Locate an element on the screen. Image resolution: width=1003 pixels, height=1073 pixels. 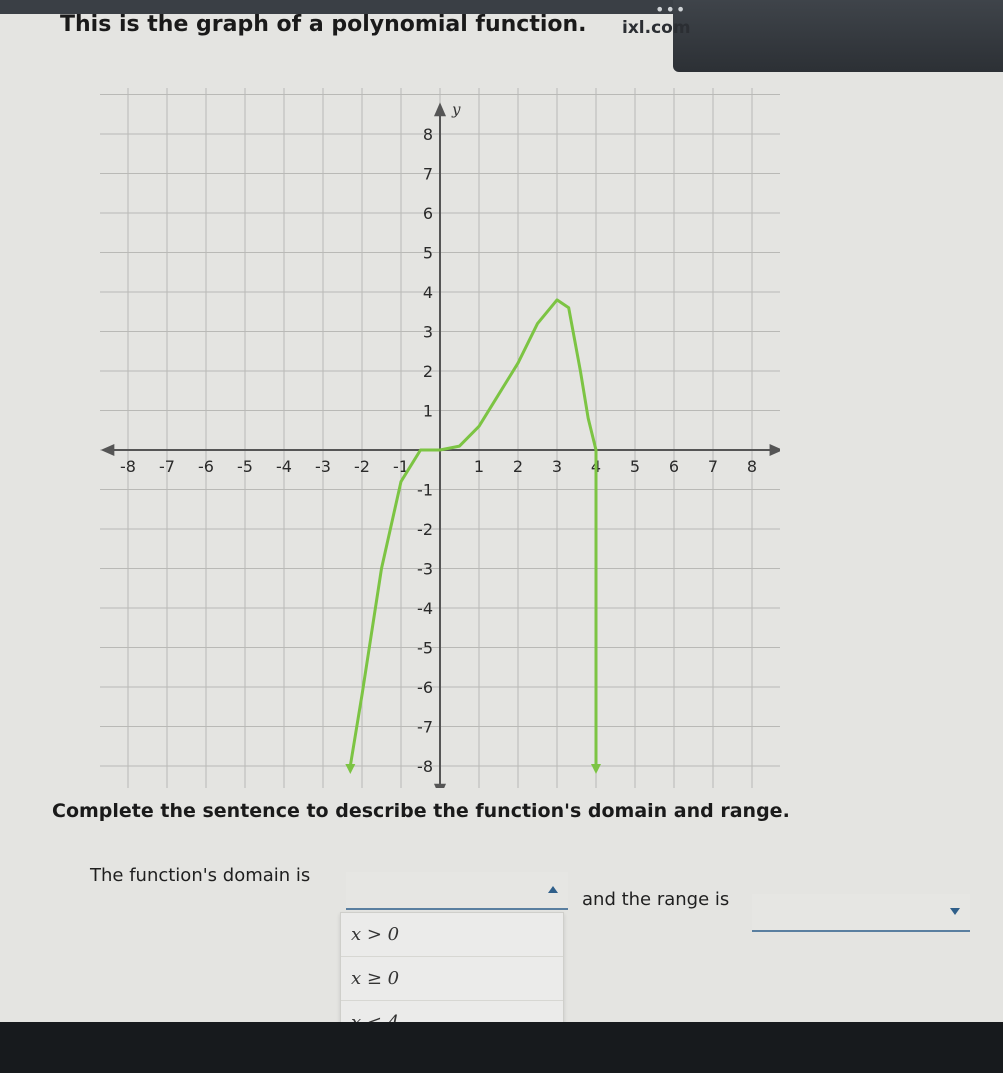
more-icon: ••• is located at coordinates (670, 9).